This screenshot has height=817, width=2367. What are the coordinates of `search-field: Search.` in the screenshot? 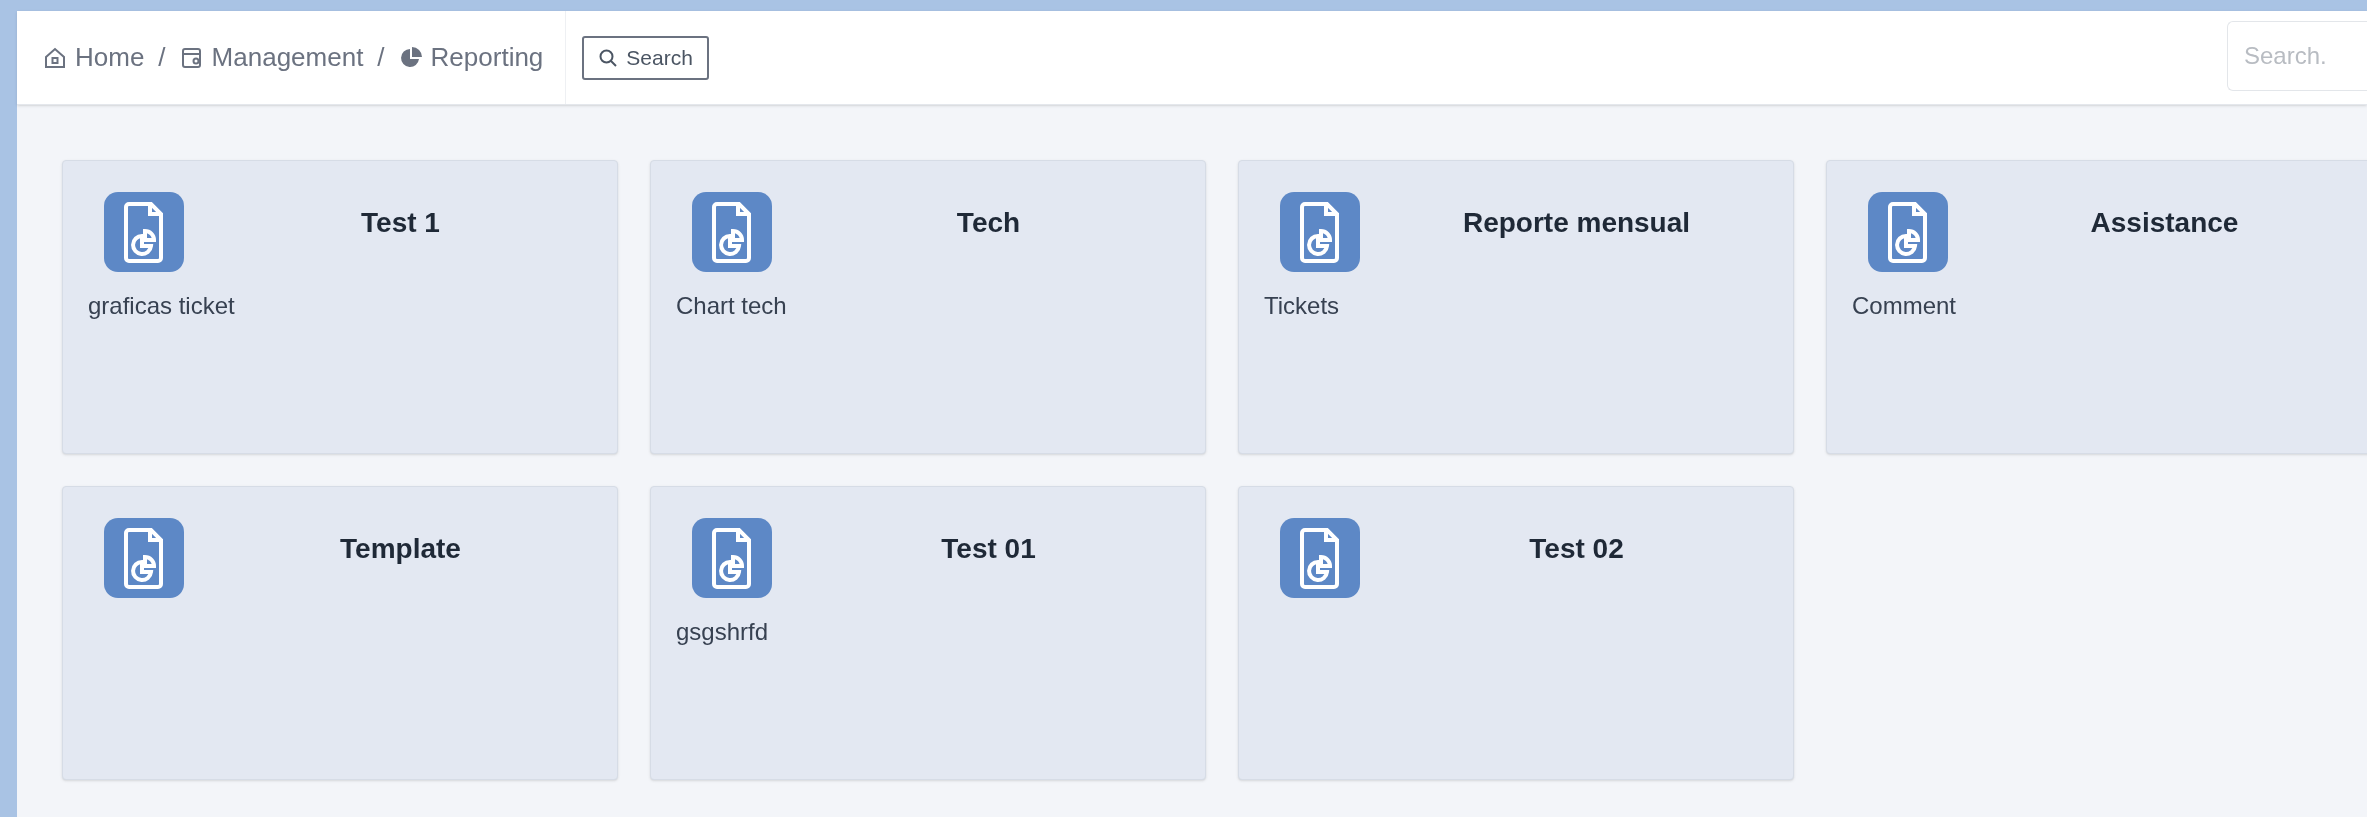 It's located at (2297, 55).